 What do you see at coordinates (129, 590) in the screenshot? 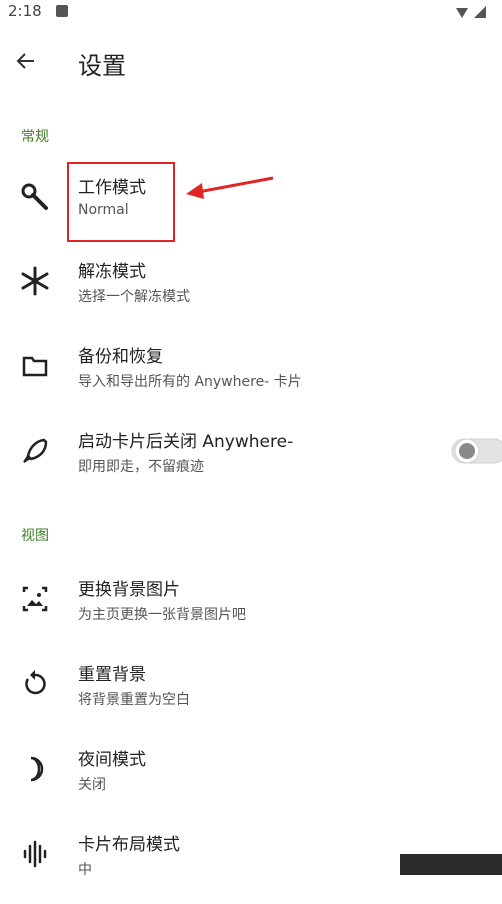
I see `setting-title: 更换背景图片` at bounding box center [129, 590].